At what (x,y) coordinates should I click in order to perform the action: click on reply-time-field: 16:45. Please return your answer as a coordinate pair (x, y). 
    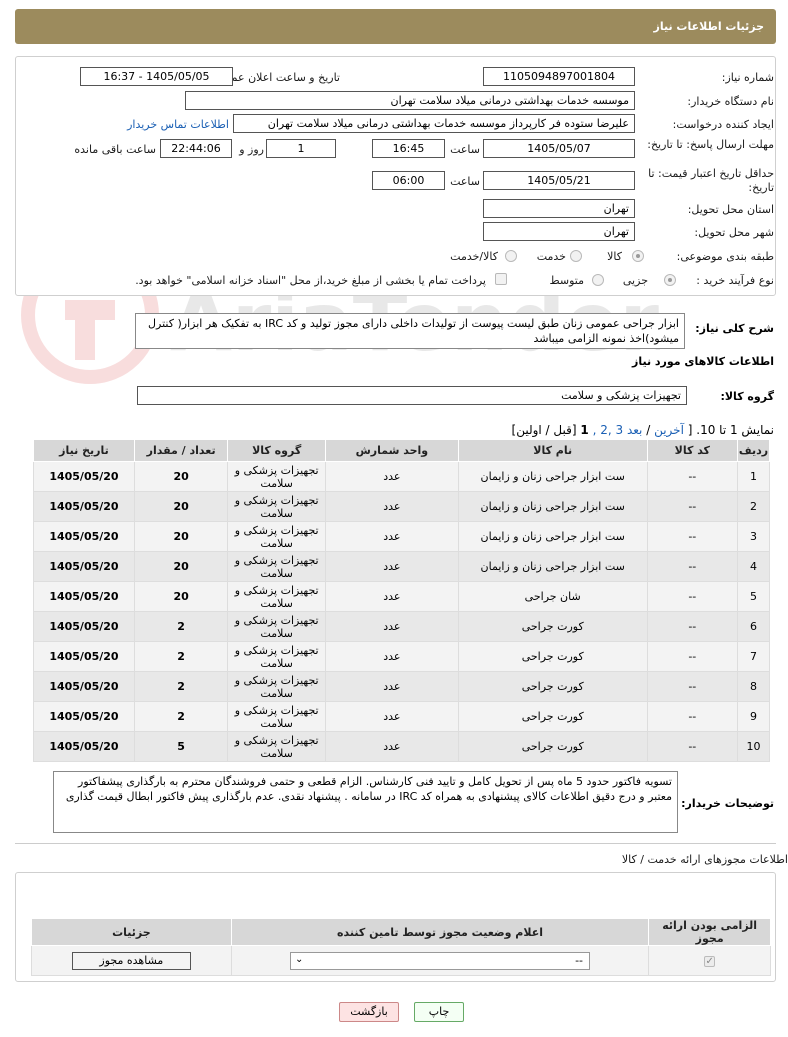
    Looking at the image, I should click on (408, 148).